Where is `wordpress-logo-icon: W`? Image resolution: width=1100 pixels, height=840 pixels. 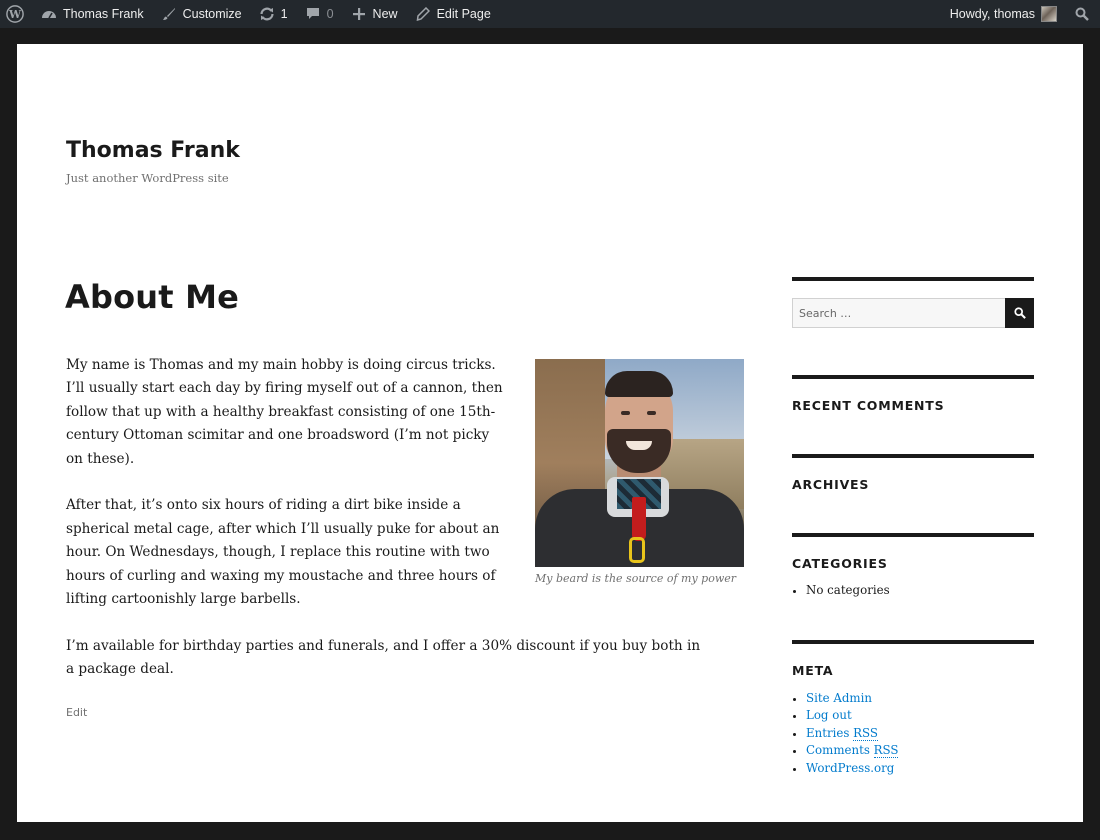
wordpress-logo-icon: W is located at coordinates (15, 14).